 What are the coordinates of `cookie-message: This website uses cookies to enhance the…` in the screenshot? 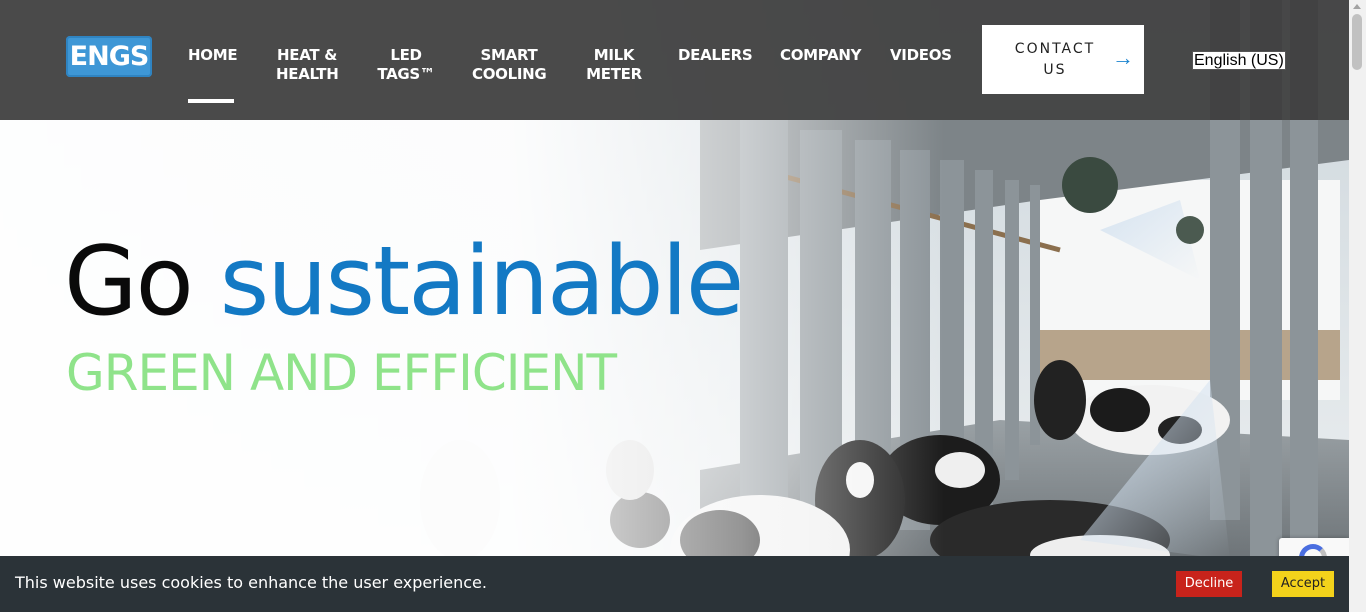 It's located at (251, 582).